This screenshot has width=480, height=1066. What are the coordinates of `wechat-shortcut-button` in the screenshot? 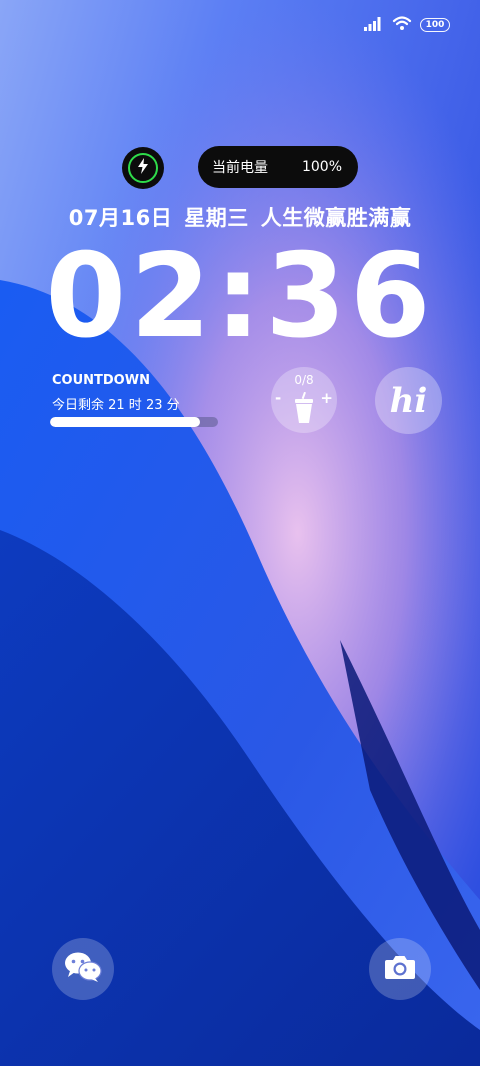 It's located at (83, 969).